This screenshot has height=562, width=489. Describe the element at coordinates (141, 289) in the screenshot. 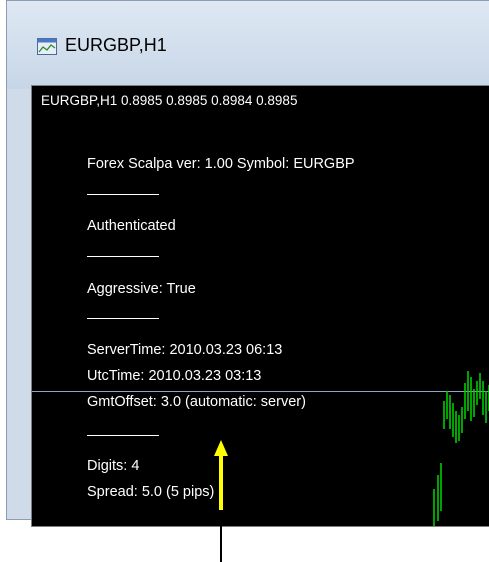

I see `status-aggressive: Aggressive: True` at that location.